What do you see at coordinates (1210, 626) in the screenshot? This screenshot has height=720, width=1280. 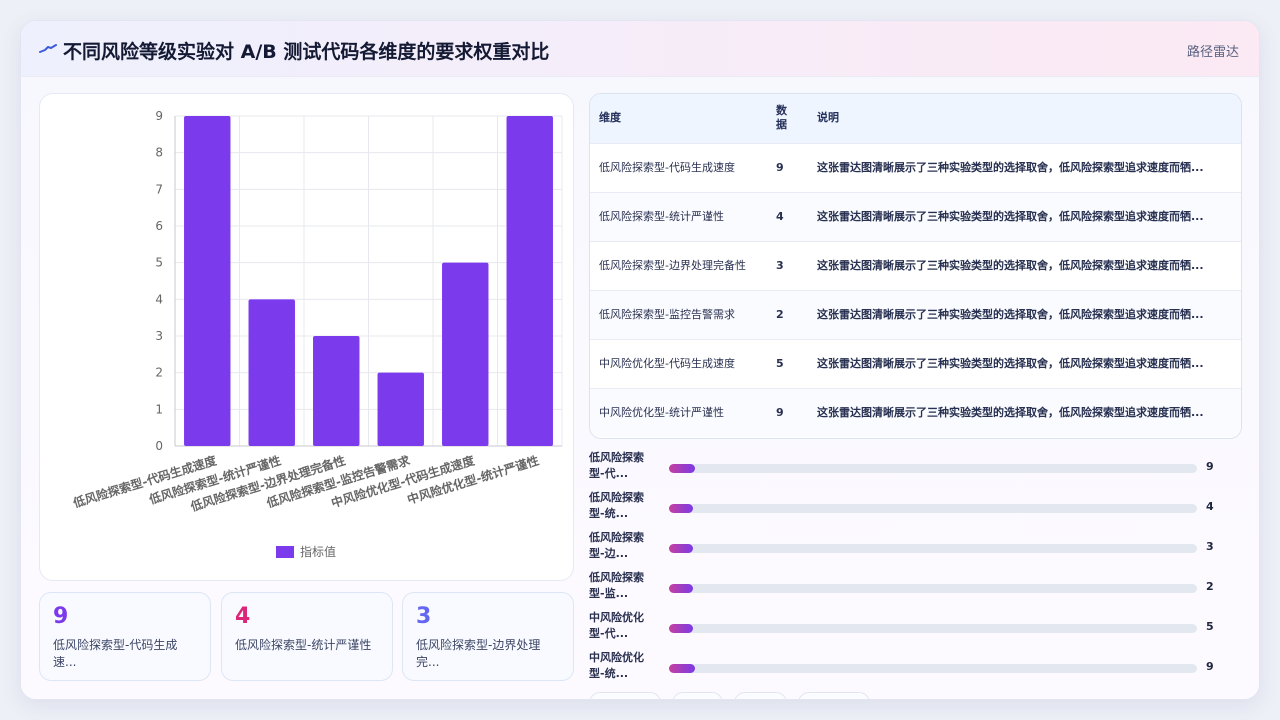 I see `progress-value: 5` at bounding box center [1210, 626].